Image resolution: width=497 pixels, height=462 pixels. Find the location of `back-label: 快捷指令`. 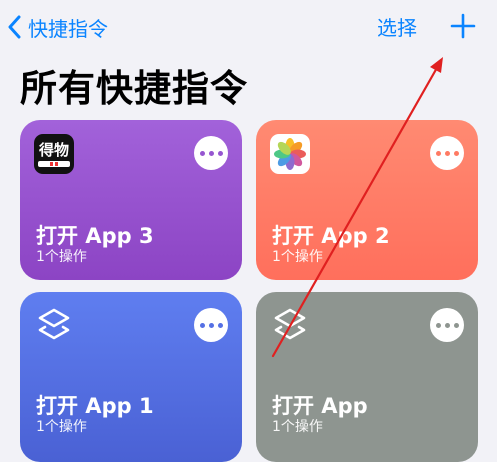

back-label: 快捷指令 is located at coordinates (68, 28).